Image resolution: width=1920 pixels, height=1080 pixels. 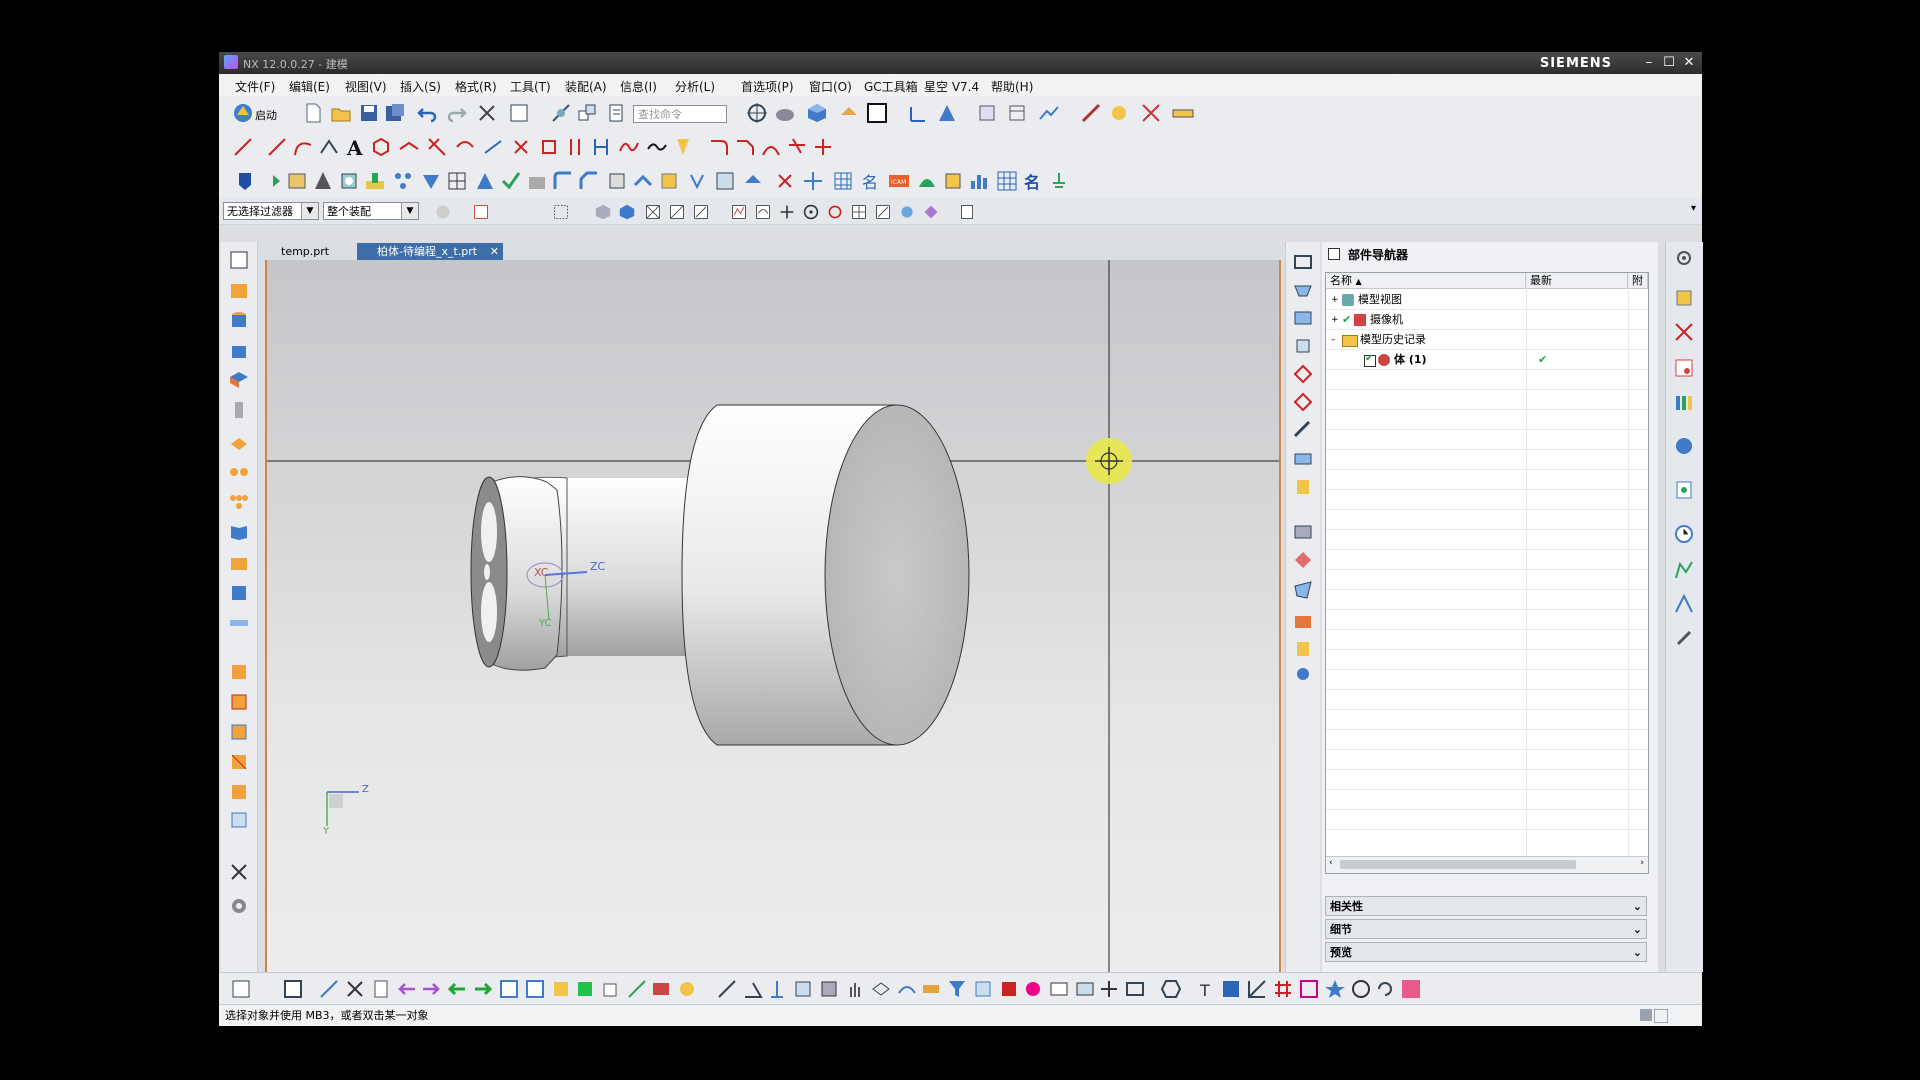 What do you see at coordinates (1487, 340) in the screenshot?
I see `tree-row-history: – 模型历史记录` at bounding box center [1487, 340].